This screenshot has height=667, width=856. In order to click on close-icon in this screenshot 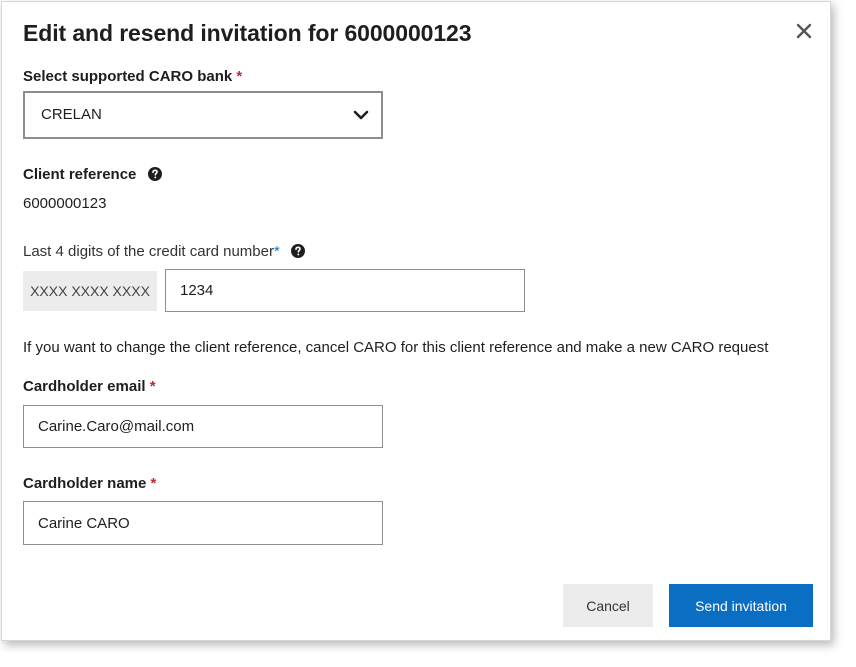, I will do `click(804, 31)`.